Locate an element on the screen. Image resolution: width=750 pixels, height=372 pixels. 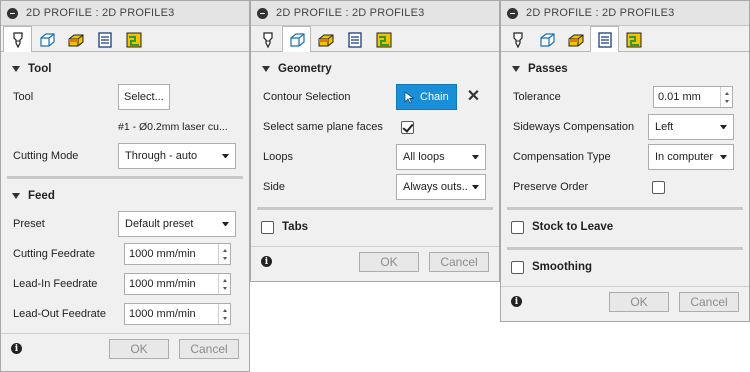
preset-dropdown: Default preset is located at coordinates (177, 224).